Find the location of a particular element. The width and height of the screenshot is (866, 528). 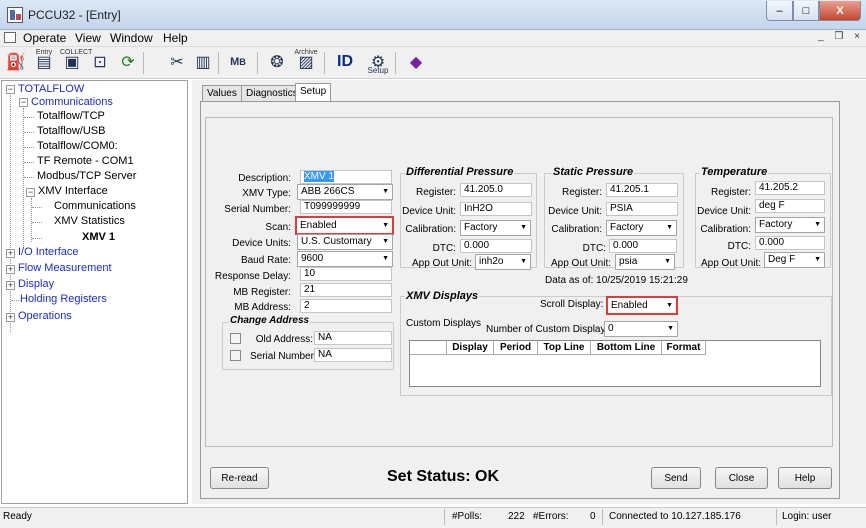

toolbar-separator is located at coordinates (324, 63).